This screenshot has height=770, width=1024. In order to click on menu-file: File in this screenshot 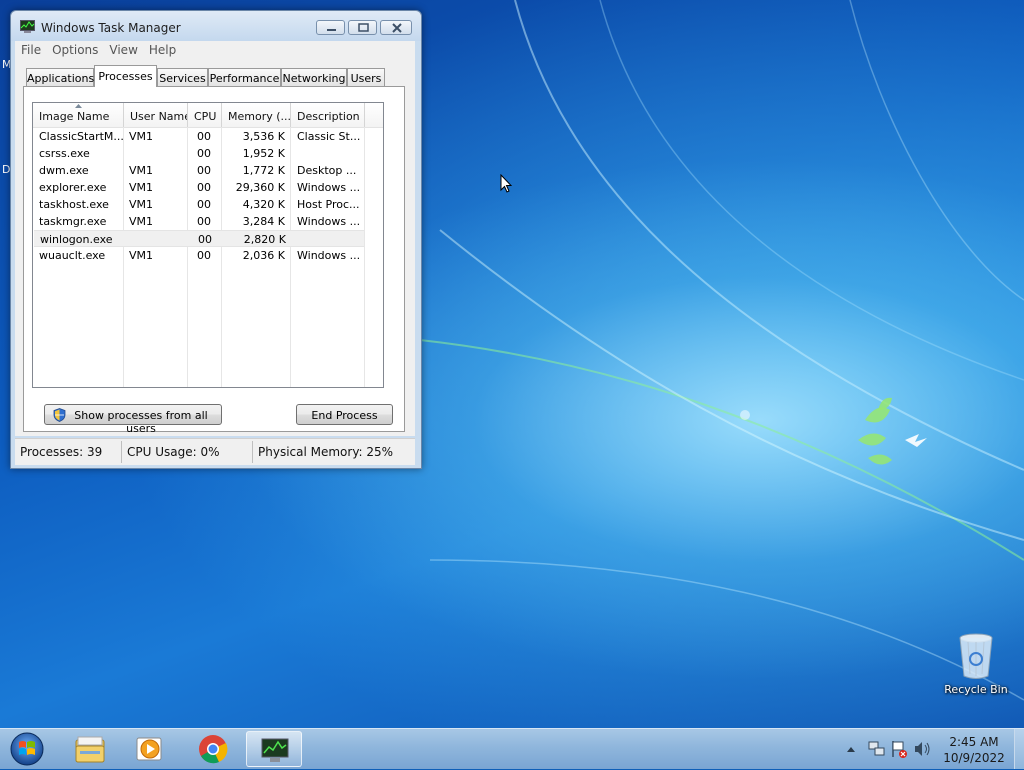, I will do `click(30, 49)`.